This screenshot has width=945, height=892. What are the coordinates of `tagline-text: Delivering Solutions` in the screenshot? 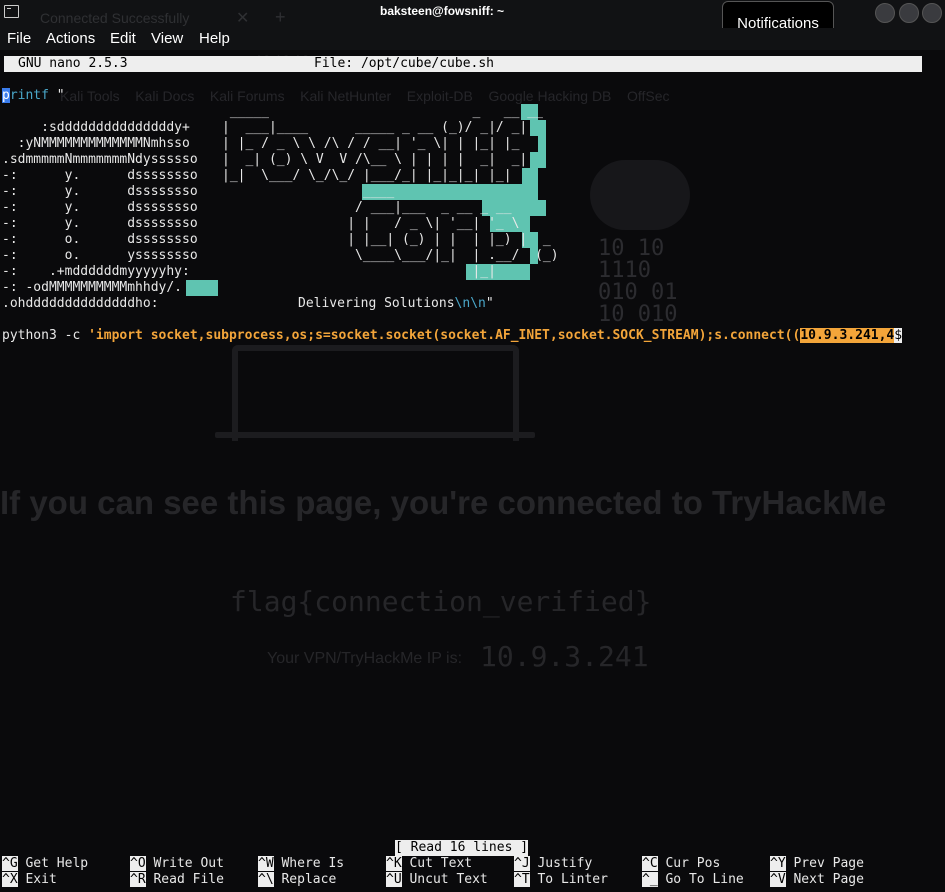 It's located at (376, 303).